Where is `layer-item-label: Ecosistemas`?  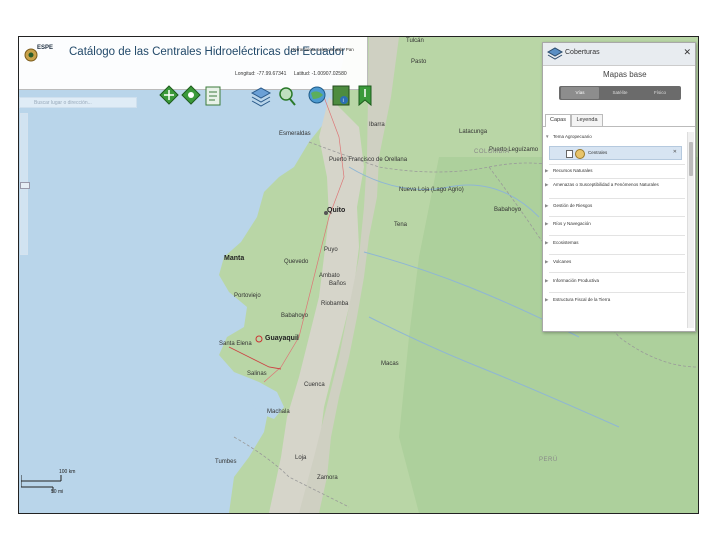 layer-item-label: Ecosistemas is located at coordinates (566, 242).